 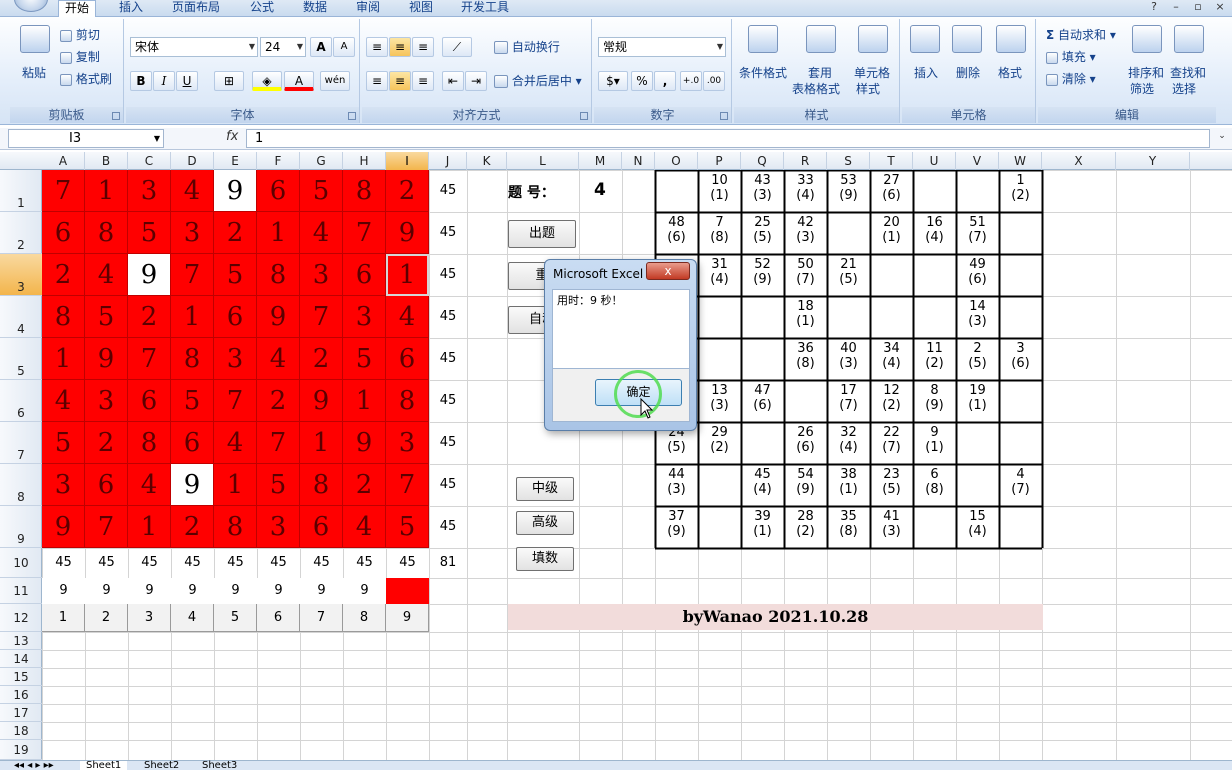 I want to click on puzzle-cell: 20 (1), so click(x=891, y=233).